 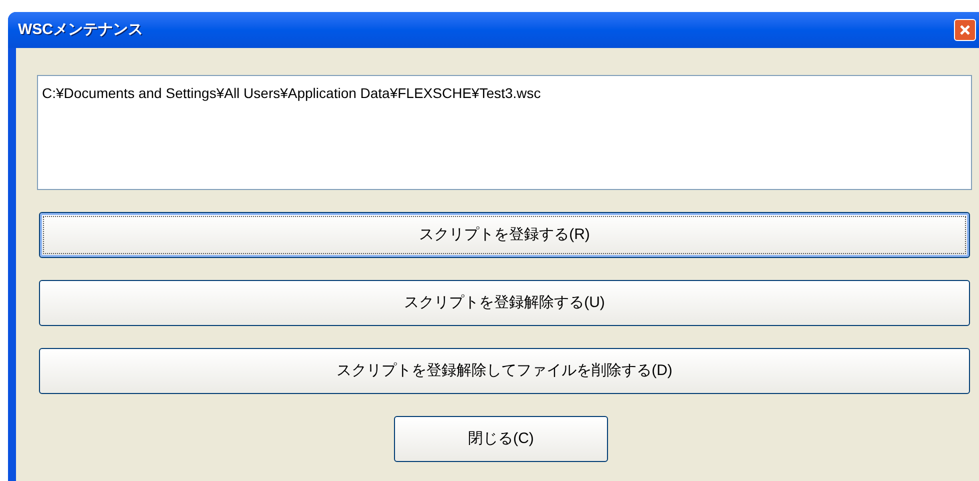 What do you see at coordinates (80, 30) in the screenshot?
I see `window-title: WSCメンテナンス` at bounding box center [80, 30].